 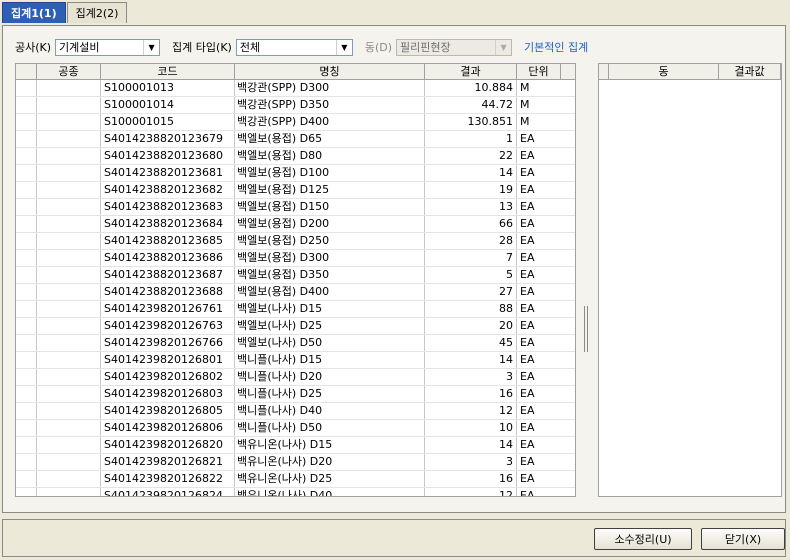 What do you see at coordinates (295, 105) in the screenshot?
I see `table-row: S100001014 백강관(SPP) D350 44.72 M` at bounding box center [295, 105].